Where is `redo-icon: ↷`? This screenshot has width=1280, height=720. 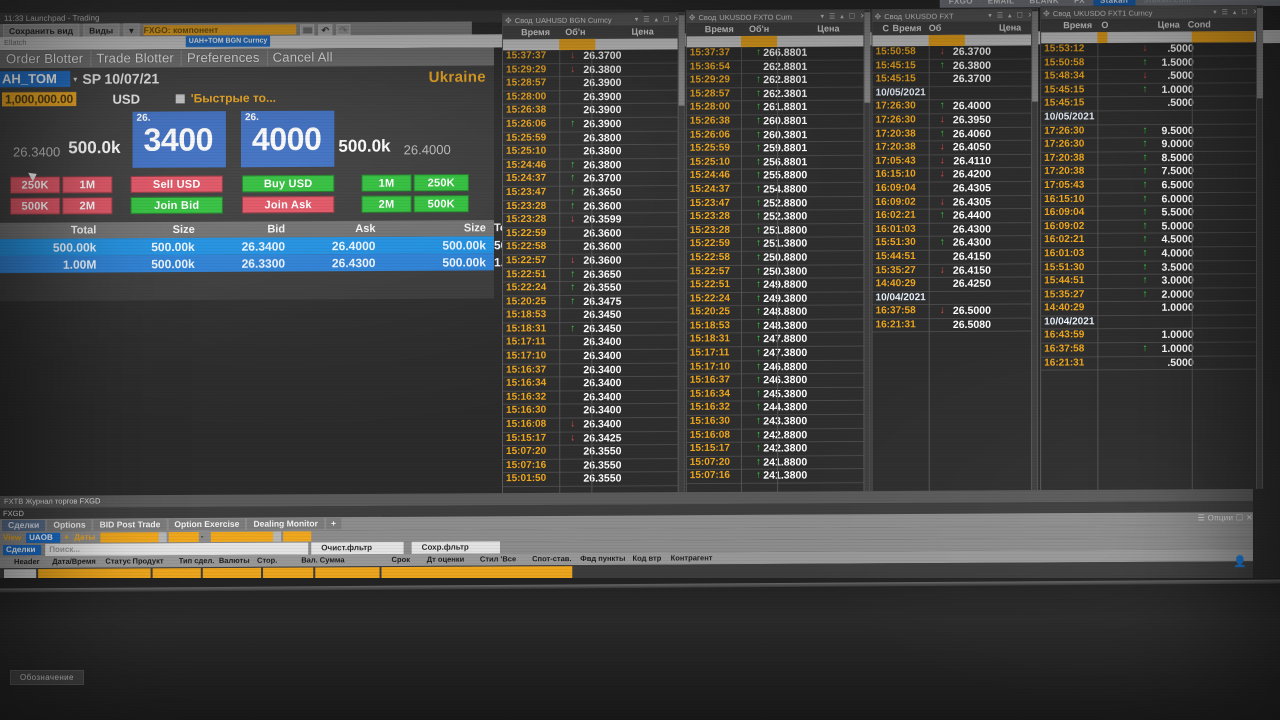
redo-icon: ↷ is located at coordinates (343, 29).